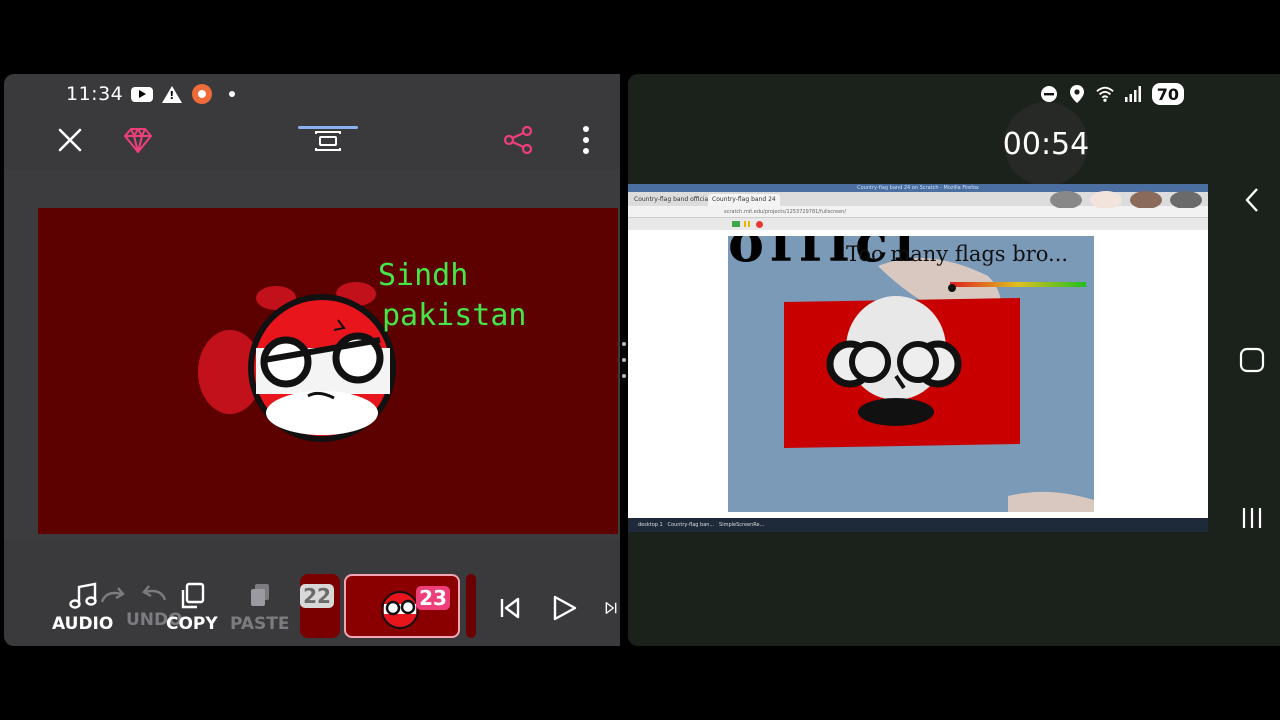 This screenshot has width=1280, height=720. What do you see at coordinates (744, 200) in the screenshot?
I see `browser-tab-2: Country-flag band 24` at bounding box center [744, 200].